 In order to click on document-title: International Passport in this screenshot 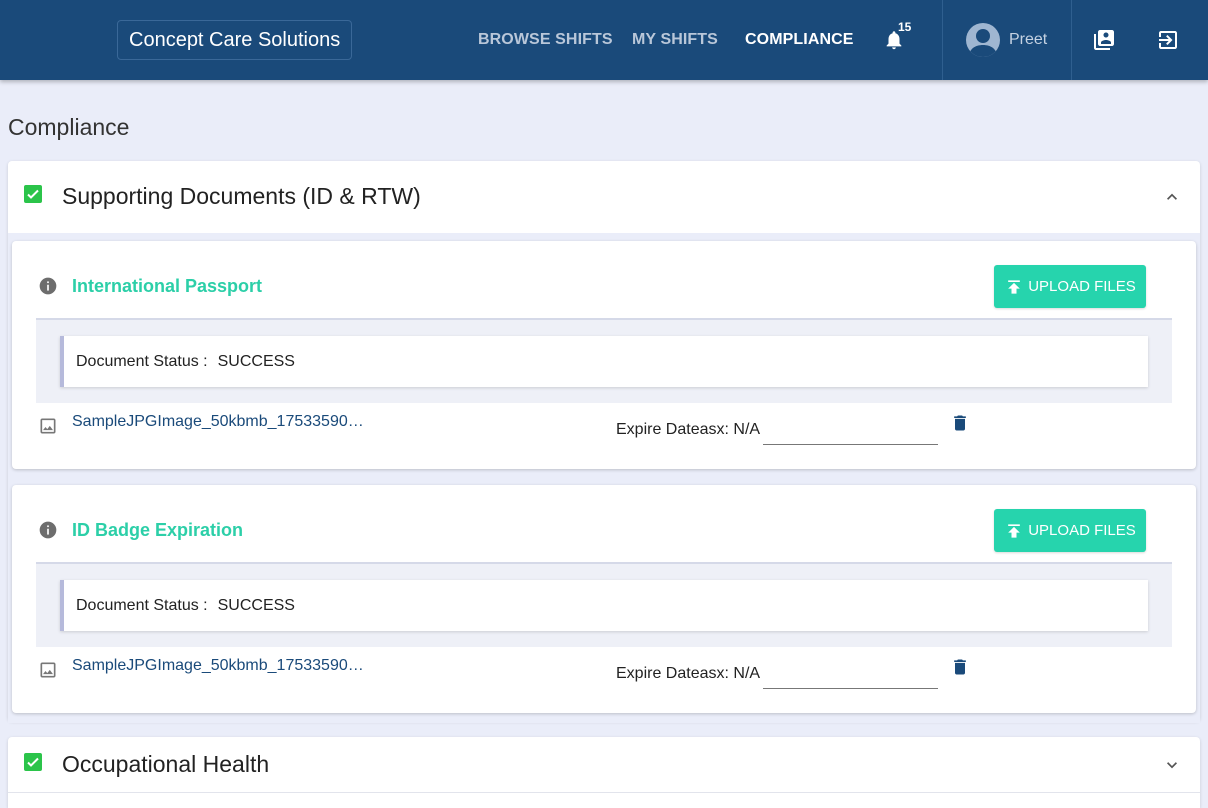, I will do `click(167, 286)`.